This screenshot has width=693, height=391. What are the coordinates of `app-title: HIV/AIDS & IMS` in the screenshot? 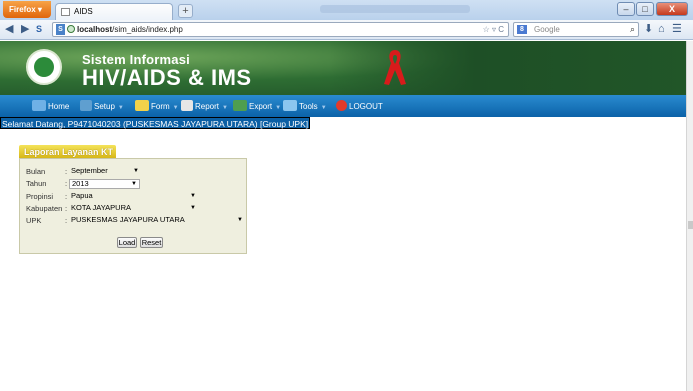 It's located at (167, 77).